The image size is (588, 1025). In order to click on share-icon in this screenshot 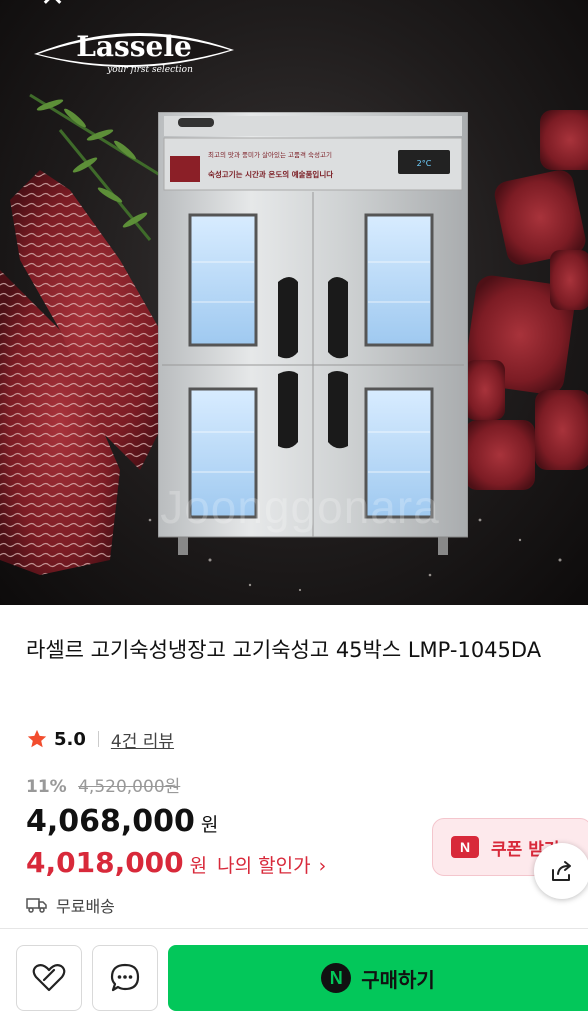, I will do `click(561, 871)`.